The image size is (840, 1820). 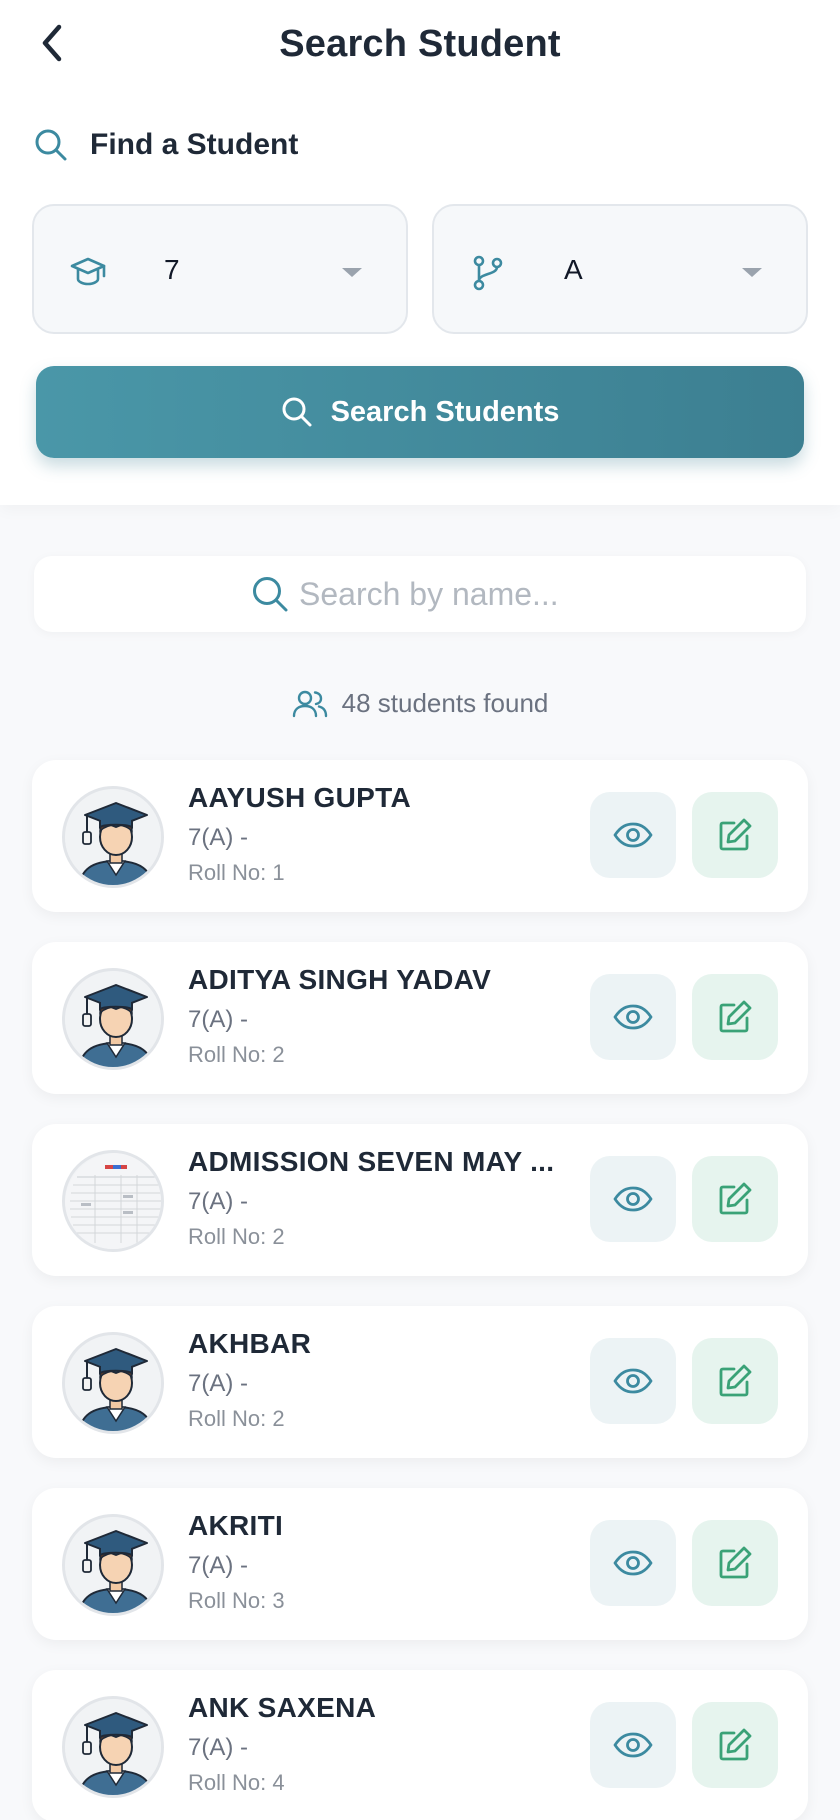 What do you see at coordinates (299, 834) in the screenshot?
I see `student-info: AAYUSH GUPTA 7(A) - Roll No: 1` at bounding box center [299, 834].